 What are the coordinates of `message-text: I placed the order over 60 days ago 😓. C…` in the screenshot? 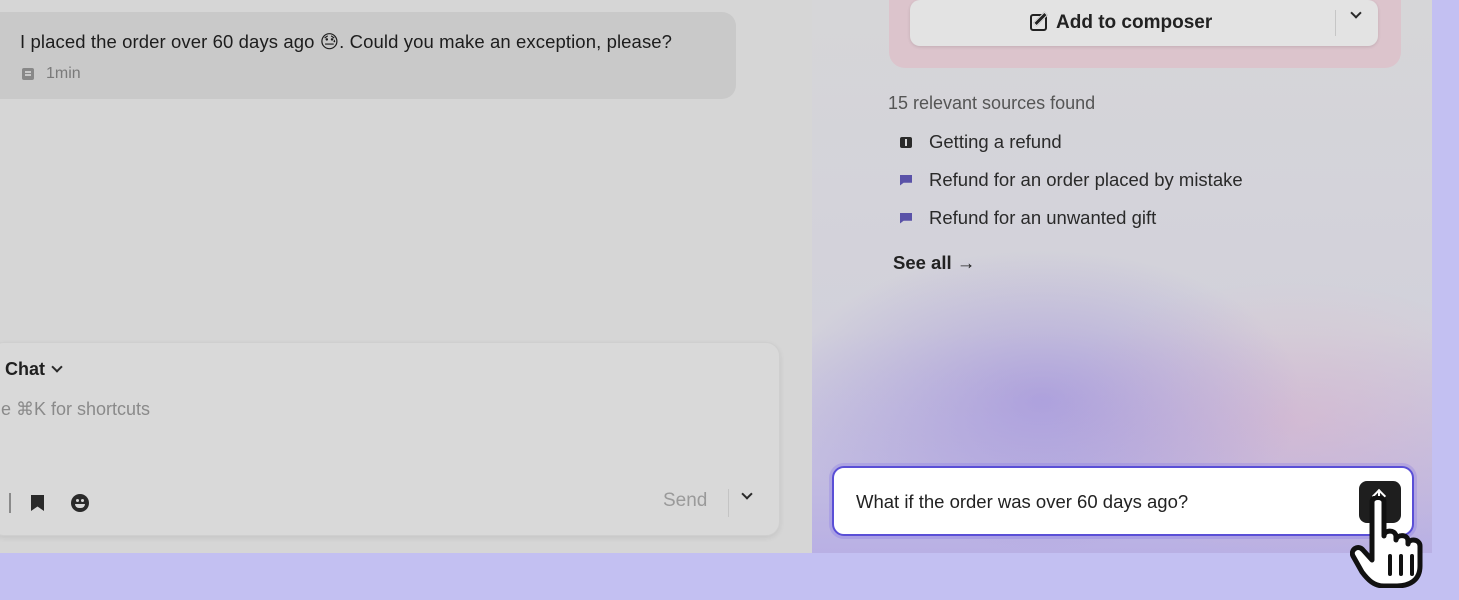 It's located at (346, 41).